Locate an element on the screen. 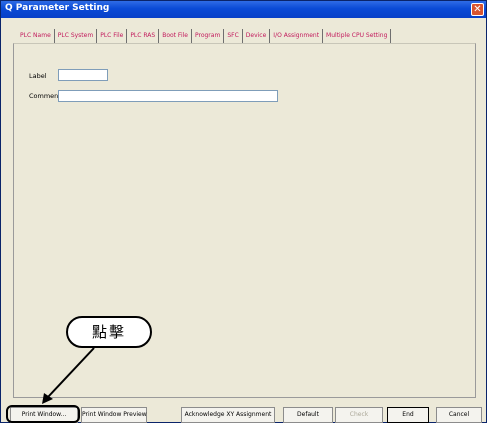  default-button: Default is located at coordinates (308, 415).